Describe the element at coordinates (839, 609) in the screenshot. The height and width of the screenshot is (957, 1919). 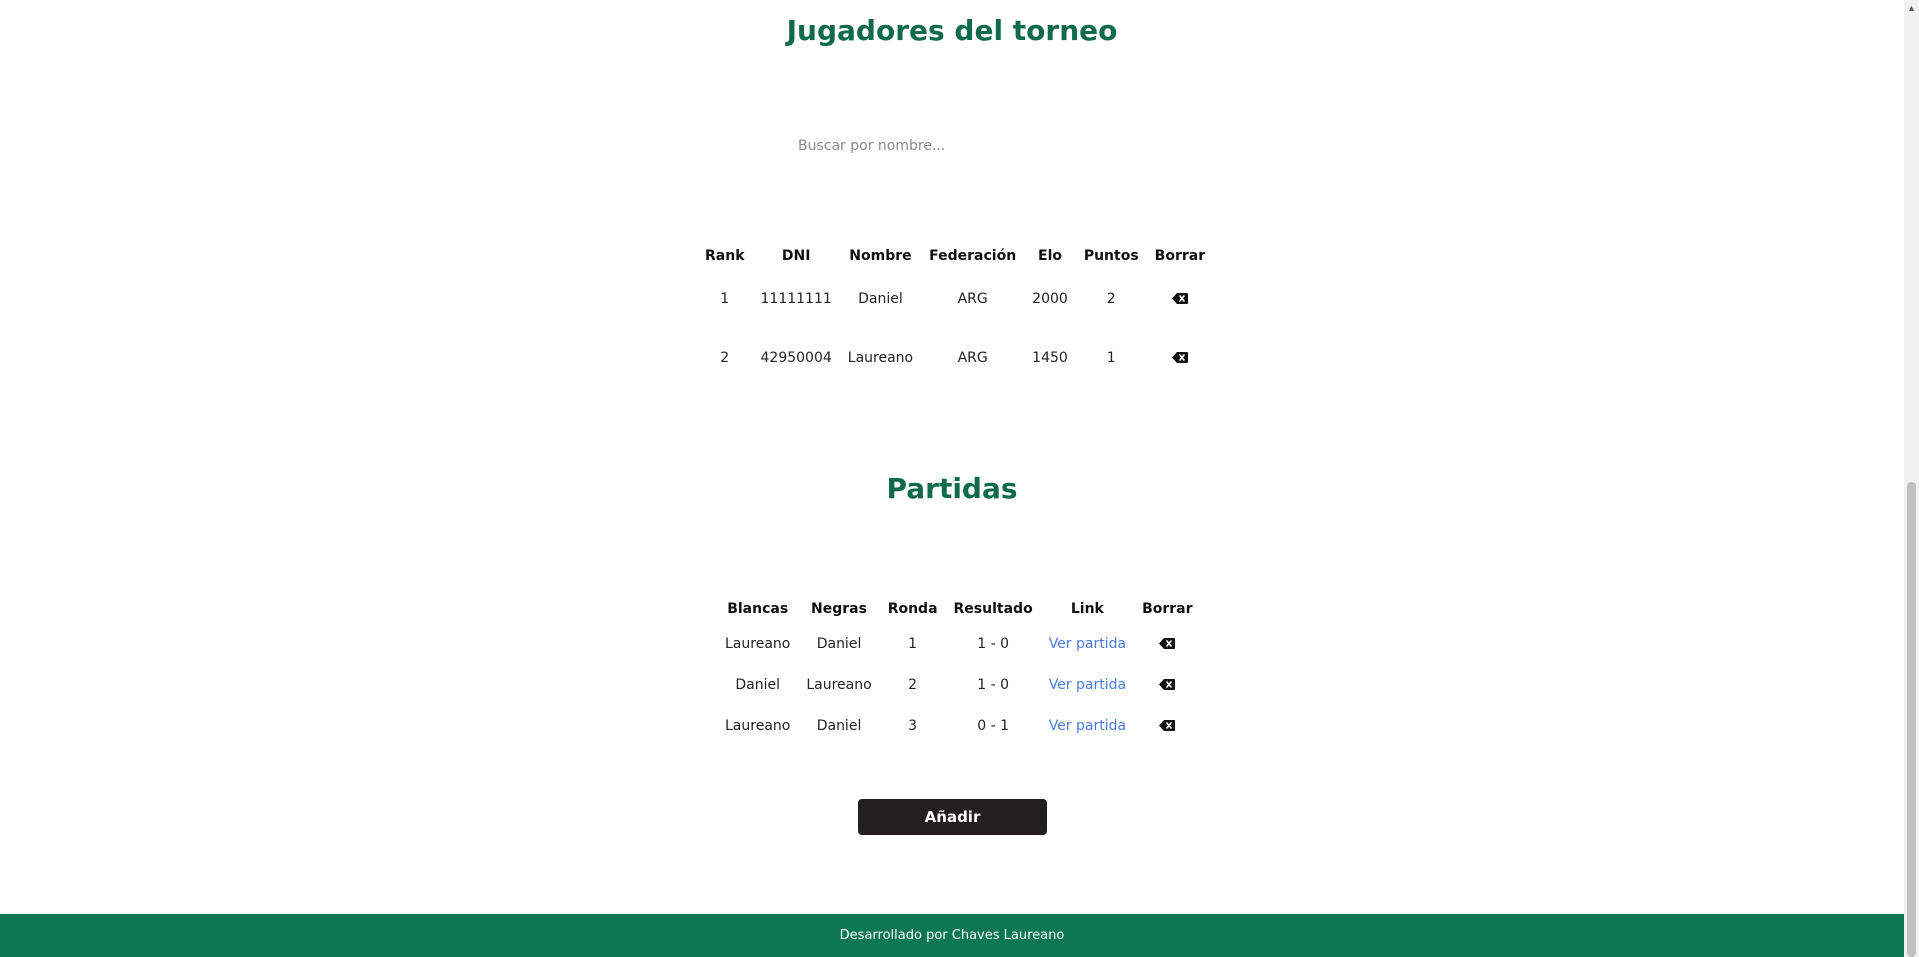
I see `col-negras: Negras` at that location.